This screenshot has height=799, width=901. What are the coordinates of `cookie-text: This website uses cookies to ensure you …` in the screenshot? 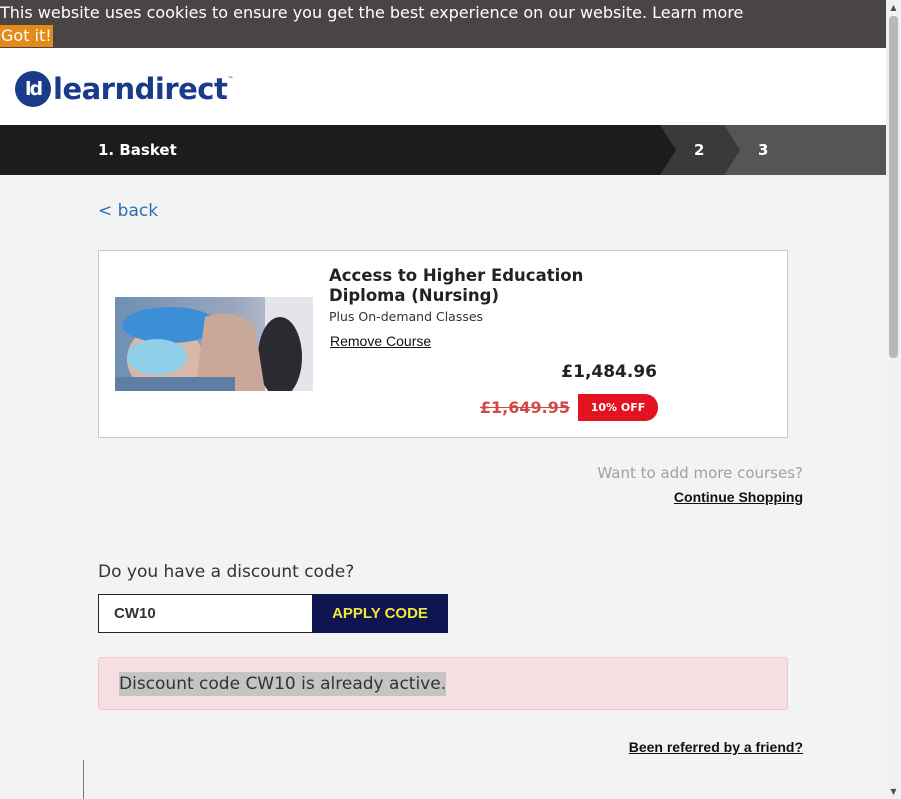 It's located at (324, 12).